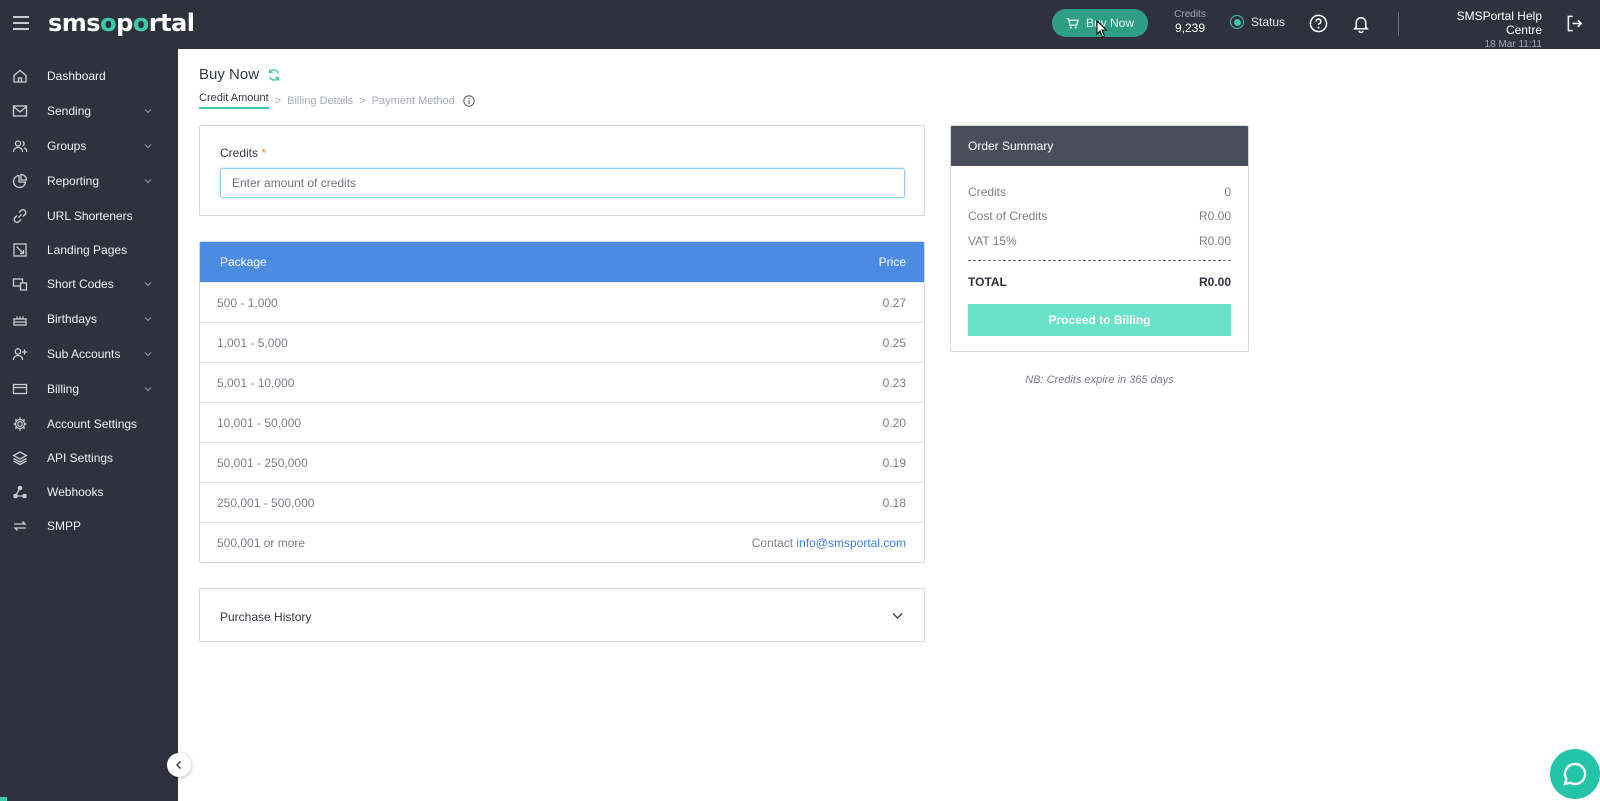 The height and width of the screenshot is (801, 1600). I want to click on credits-balance-value: 9,239, so click(1190, 28).